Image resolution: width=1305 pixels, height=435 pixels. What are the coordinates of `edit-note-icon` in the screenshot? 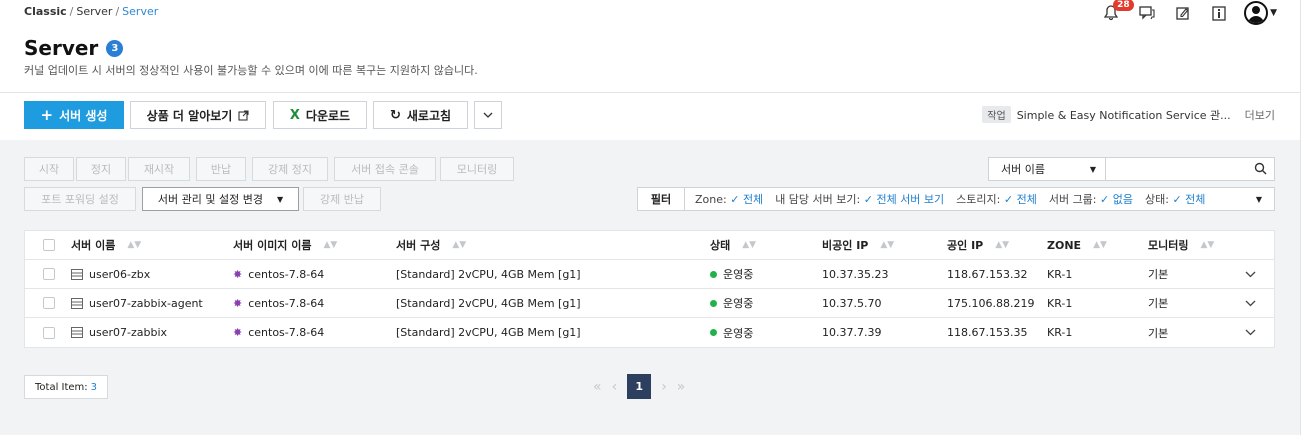 It's located at (1183, 13).